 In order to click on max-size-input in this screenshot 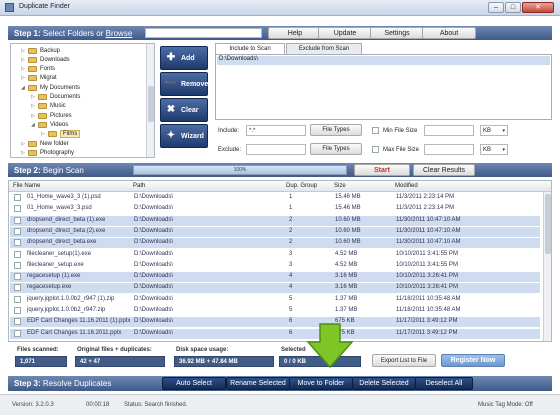, I will do `click(449, 149)`.